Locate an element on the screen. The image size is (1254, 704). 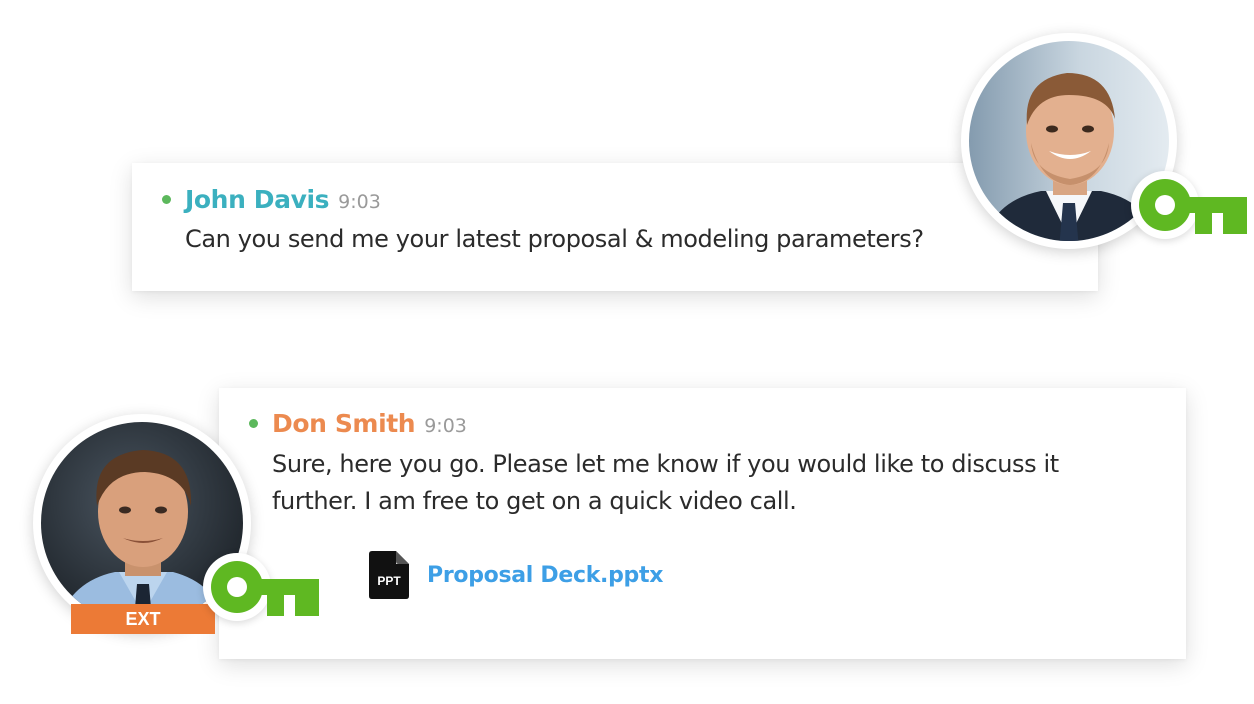
message-header: John Davis 9:03 is located at coordinates (271, 199).